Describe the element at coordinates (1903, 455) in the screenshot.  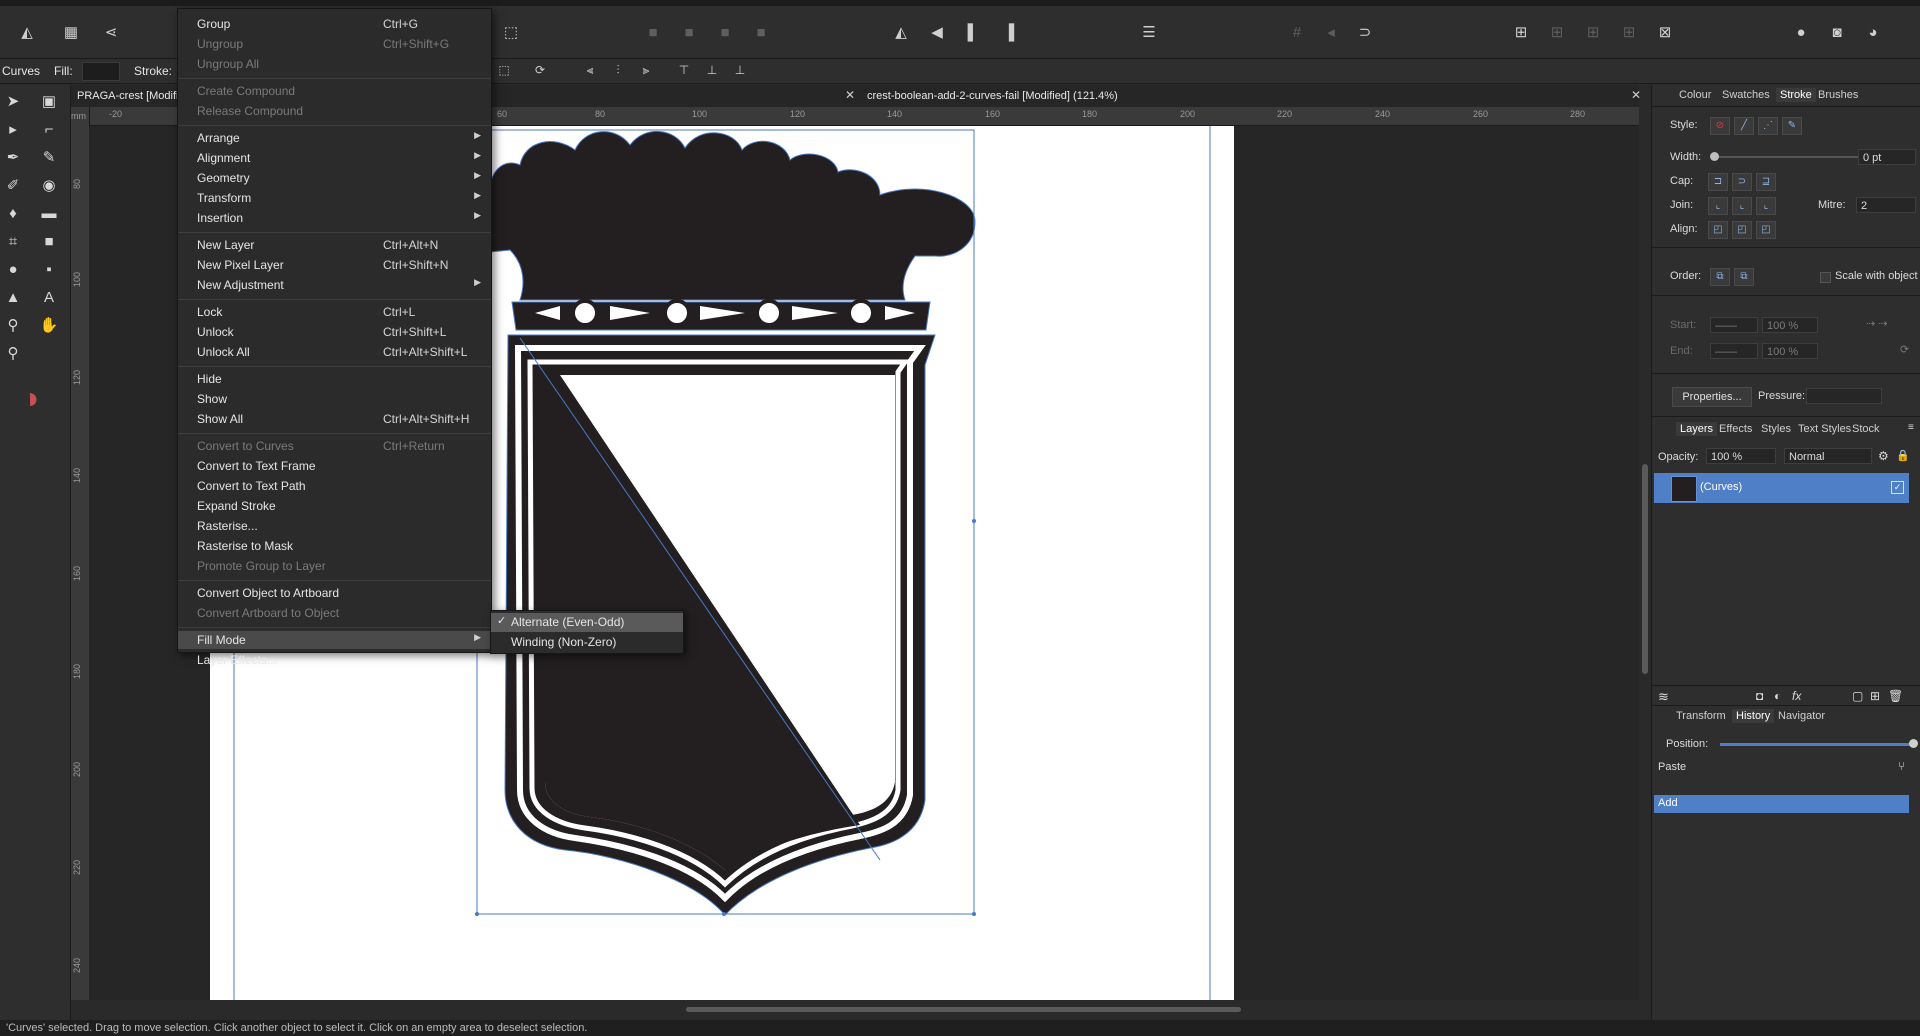
I see `lock-icon: 🔒` at that location.